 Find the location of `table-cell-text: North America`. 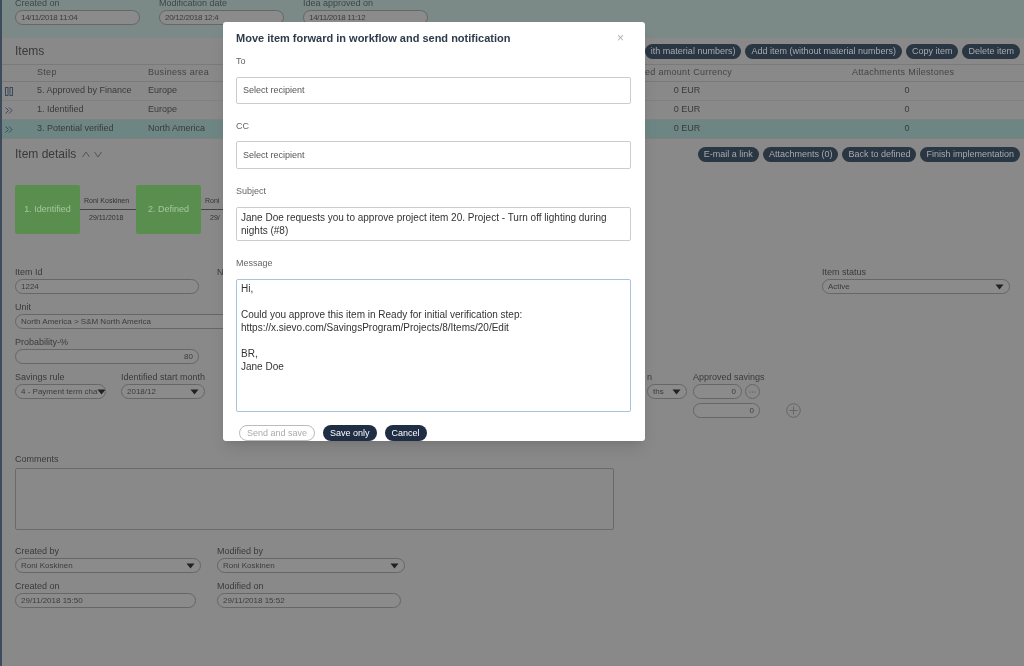

table-cell-text: North America is located at coordinates (177, 129).